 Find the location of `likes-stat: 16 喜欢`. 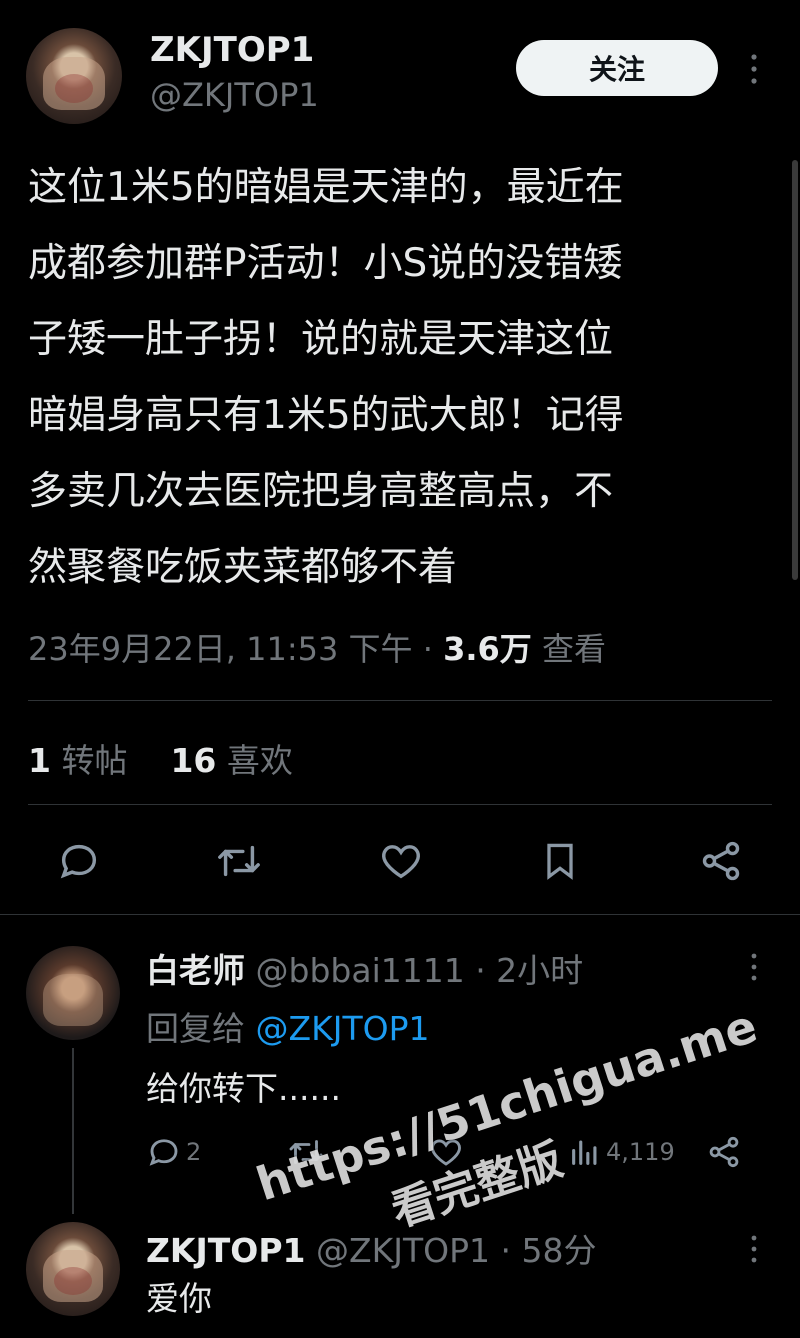

likes-stat: 16 喜欢 is located at coordinates (231, 760).